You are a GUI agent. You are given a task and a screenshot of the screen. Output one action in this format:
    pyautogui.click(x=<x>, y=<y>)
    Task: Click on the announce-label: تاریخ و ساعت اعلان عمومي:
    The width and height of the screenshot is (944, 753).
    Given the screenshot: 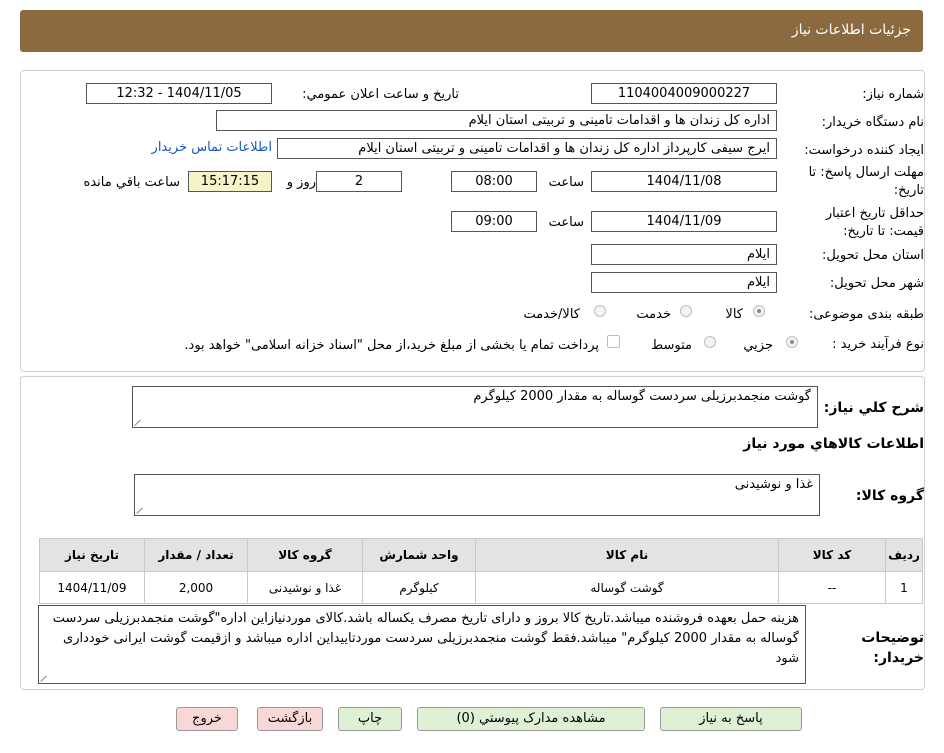 What is the action you would take?
    pyautogui.click(x=380, y=94)
    